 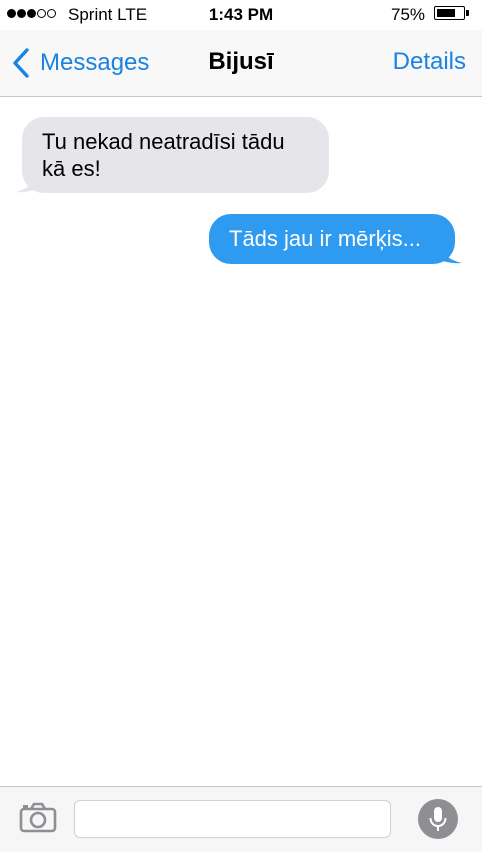 I want to click on microphone-button, so click(x=438, y=819).